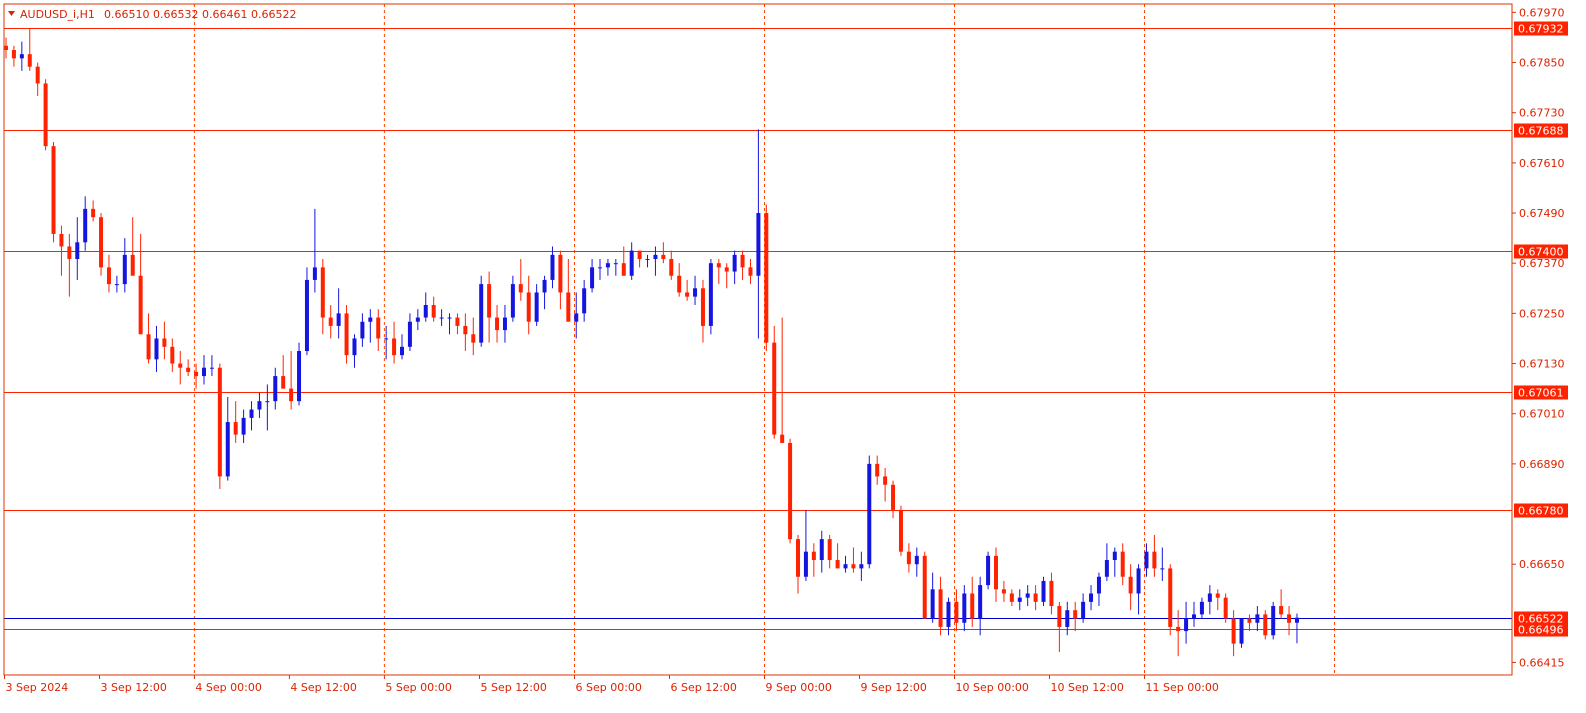 This screenshot has height=713, width=1586. I want to click on y-tick-label: 0.67370, so click(1542, 263).